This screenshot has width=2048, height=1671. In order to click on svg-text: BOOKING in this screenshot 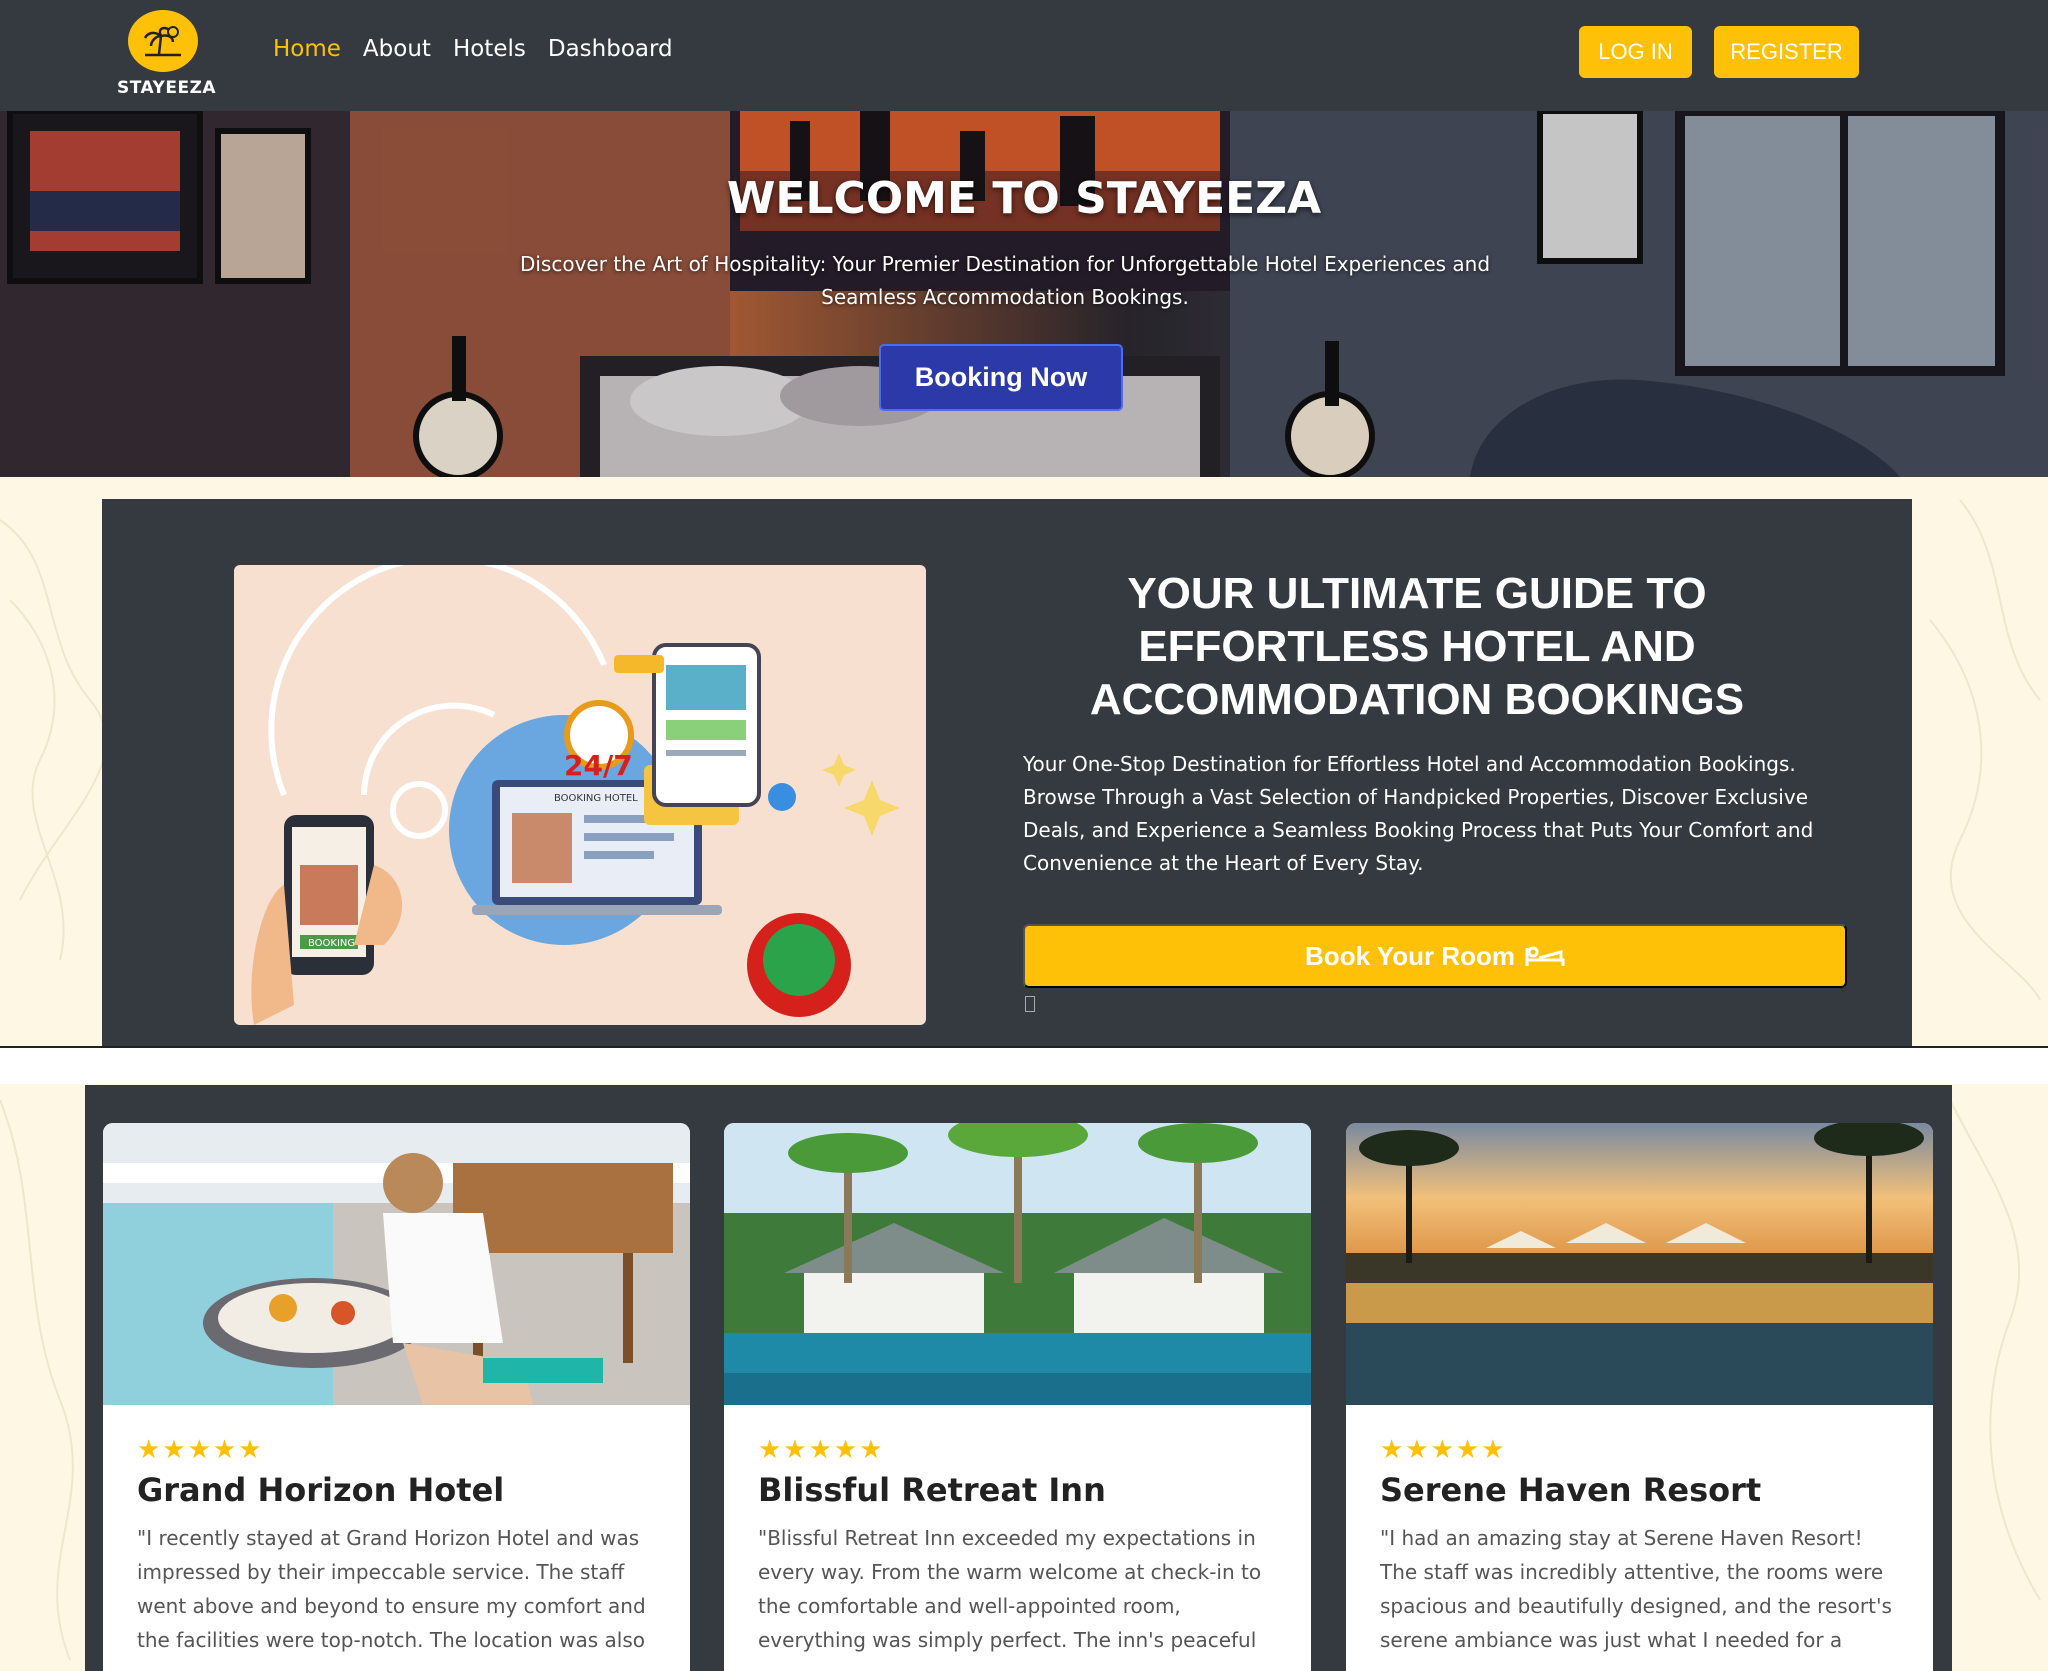, I will do `click(331, 943)`.